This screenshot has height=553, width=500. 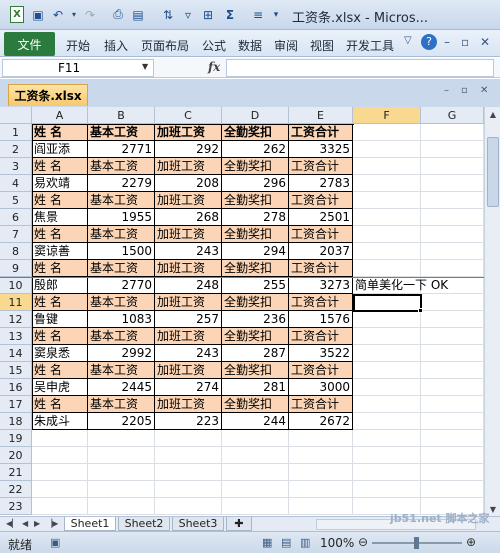 What do you see at coordinates (188, 285) in the screenshot?
I see `cell: 248` at bounding box center [188, 285].